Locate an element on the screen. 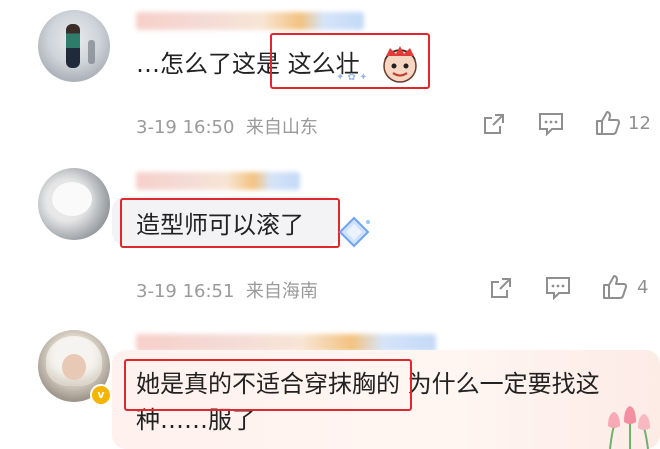 This screenshot has width=660, height=449. comment-date: 3-19 16:50 is located at coordinates (185, 127).